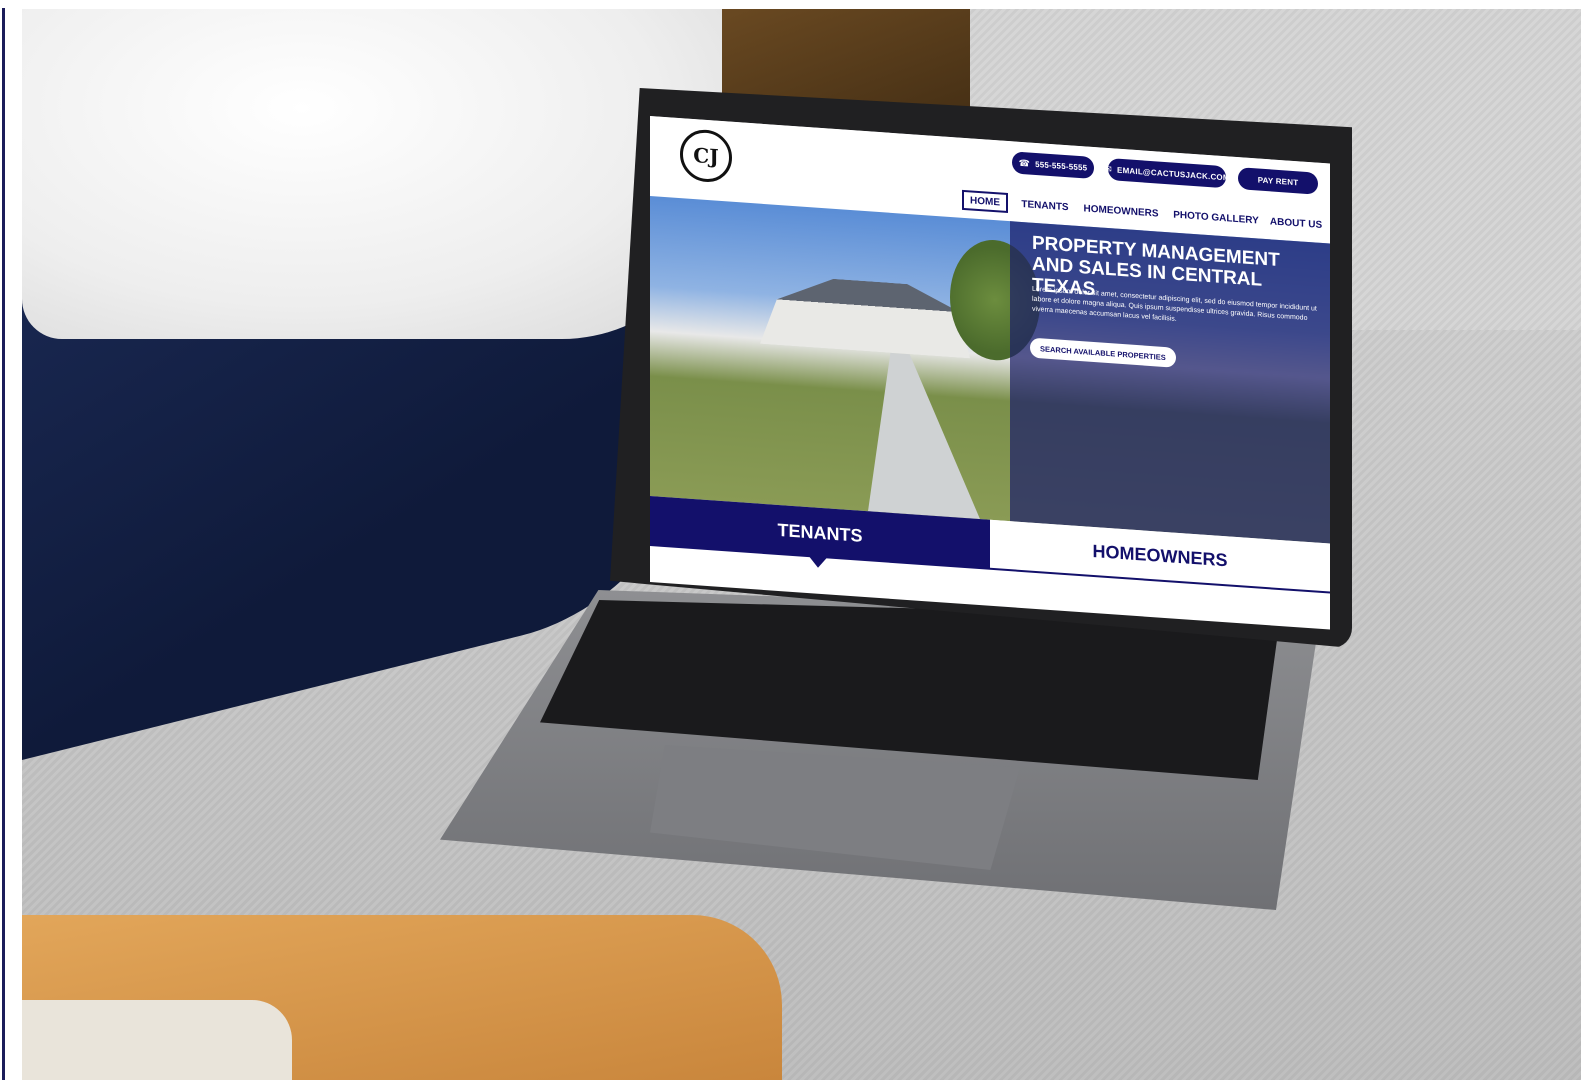 The width and height of the screenshot is (1581, 1080). Describe the element at coordinates (706, 156) in the screenshot. I see `cj-logo: CJ` at that location.